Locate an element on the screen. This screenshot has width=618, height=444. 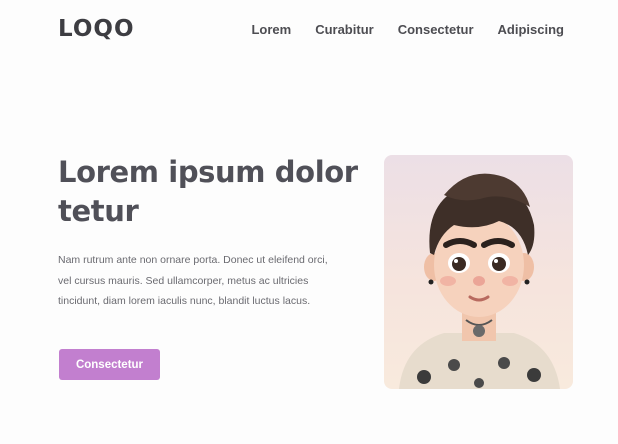
main-nav: Lorem Curabitur Consectetur Adipiscing is located at coordinates (407, 29).